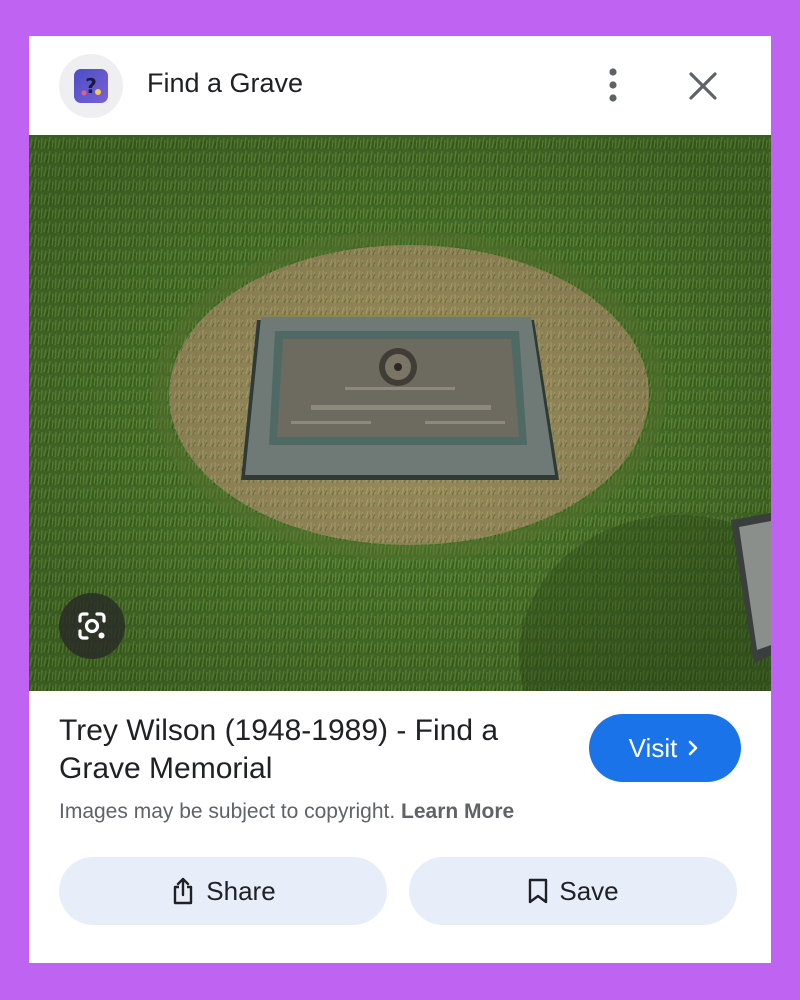  I want to click on share-icon, so click(183, 891).